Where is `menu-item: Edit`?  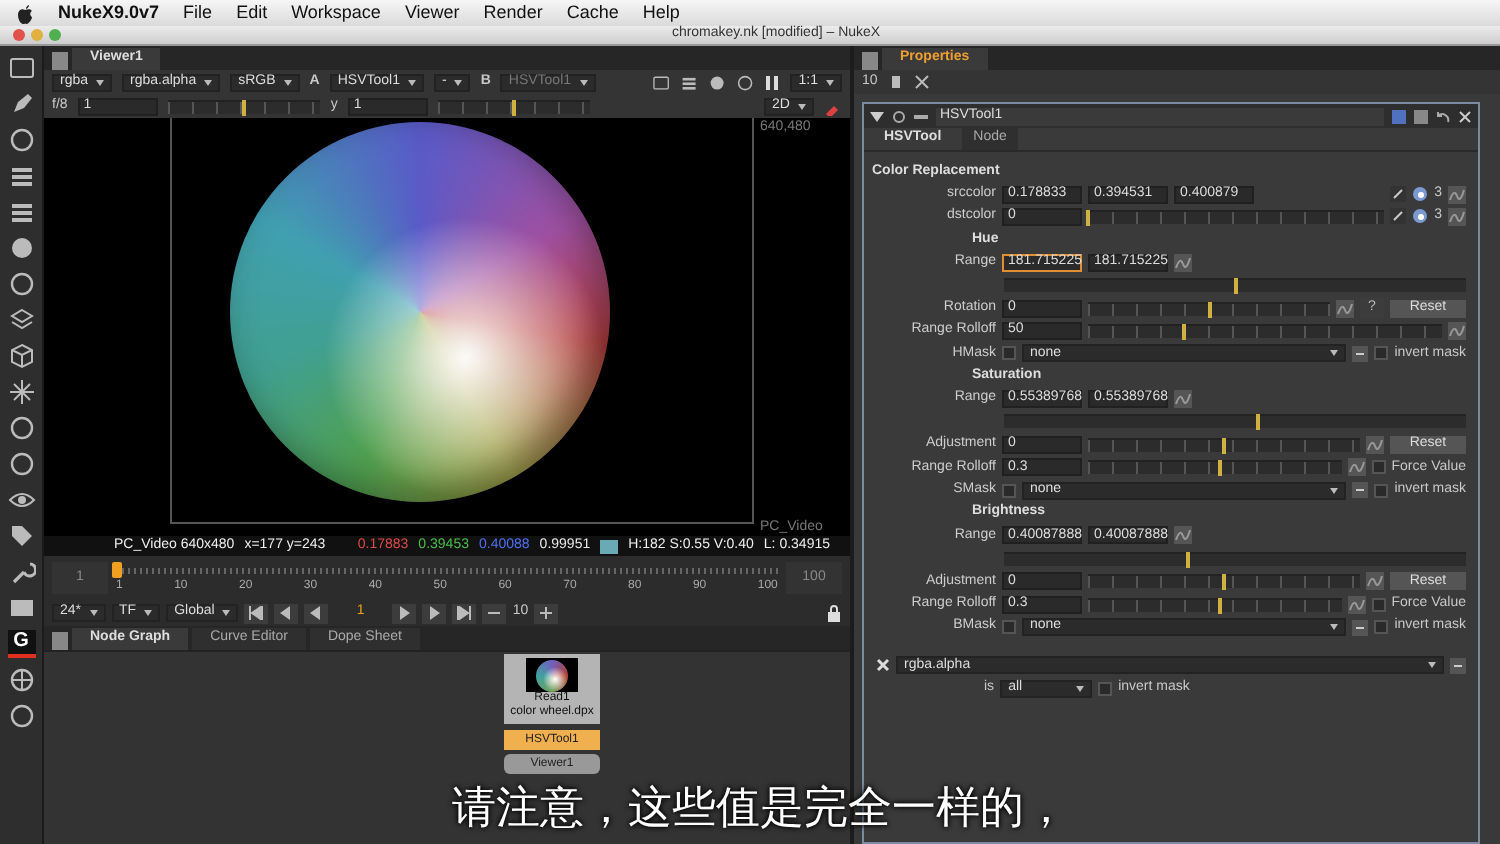
menu-item: Edit is located at coordinates (252, 13).